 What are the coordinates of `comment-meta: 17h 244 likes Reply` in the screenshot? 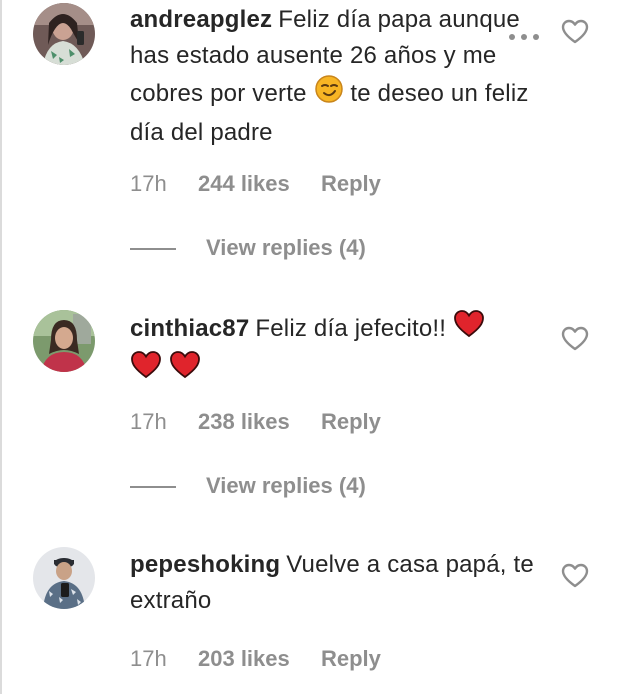 It's located at (255, 184).